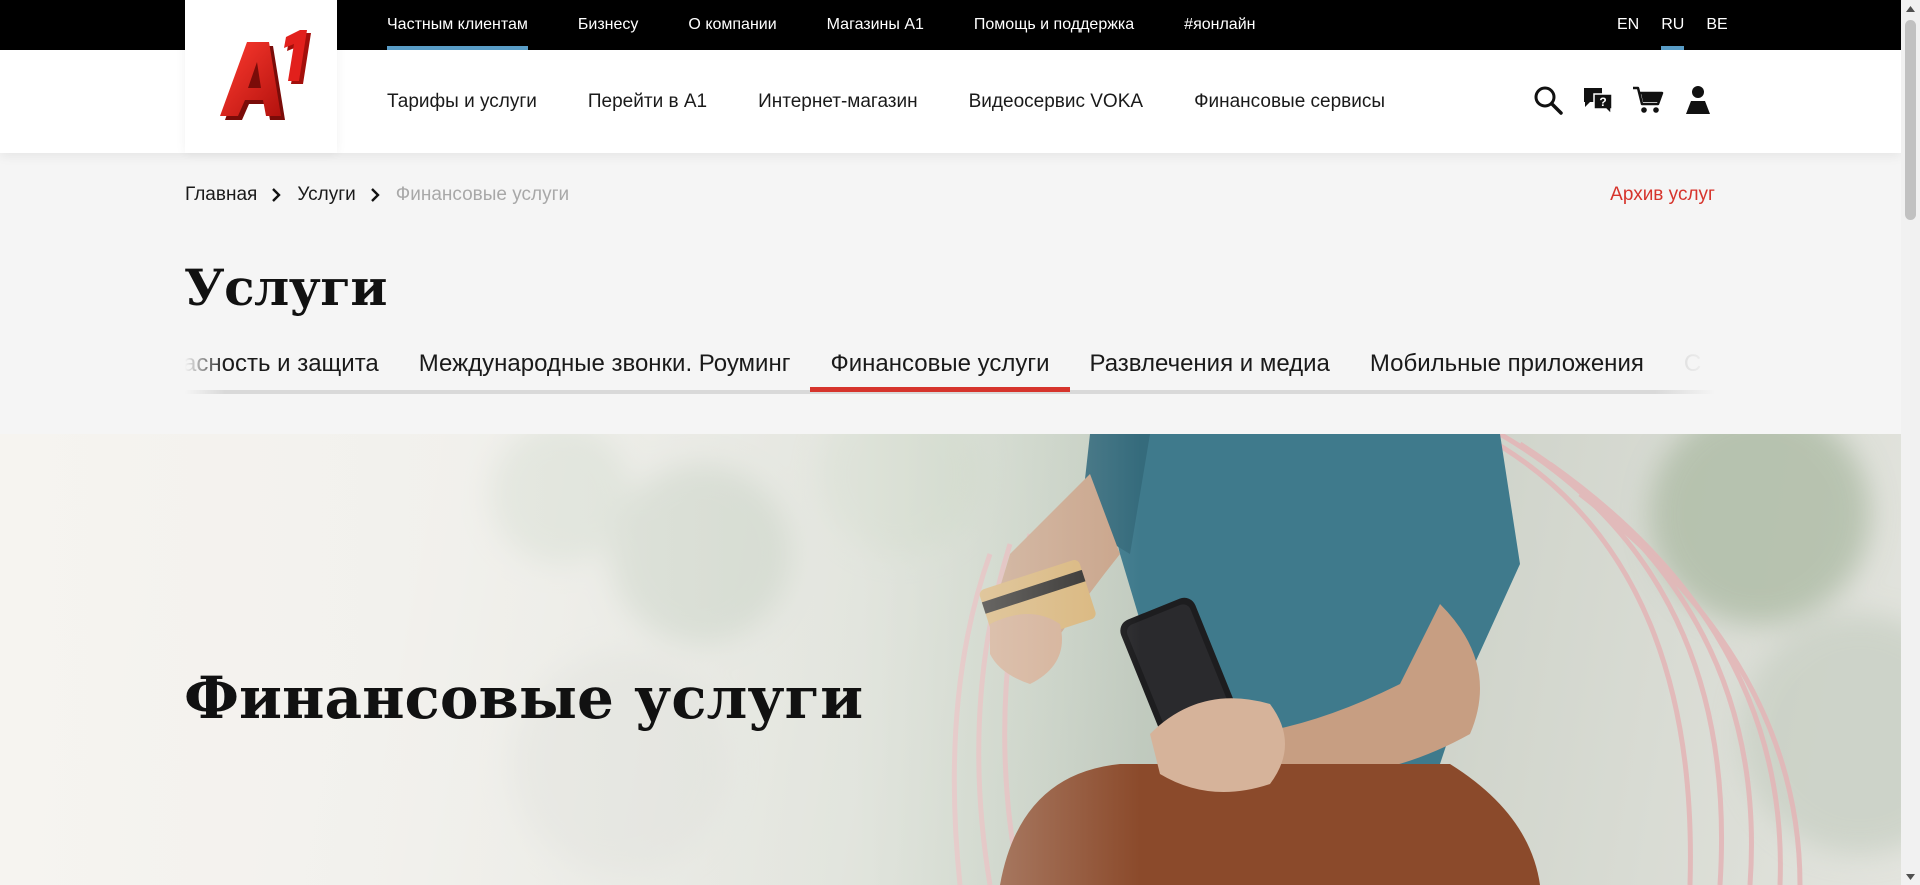 The image size is (1920, 885). I want to click on language-switcher: EN RU BE, so click(1683, 25).